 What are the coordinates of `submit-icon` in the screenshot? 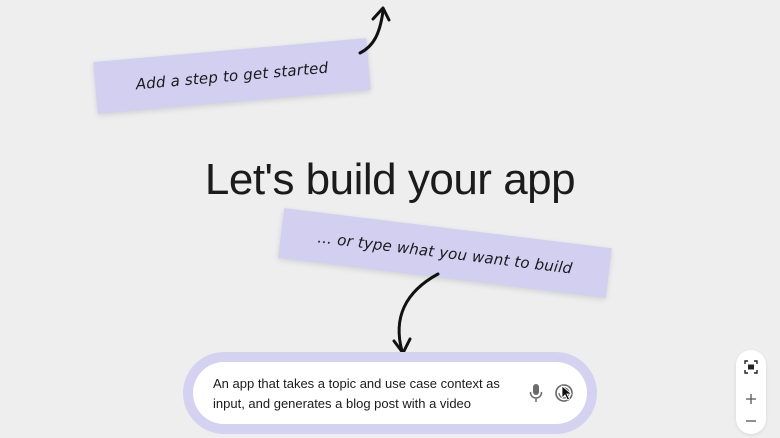 It's located at (564, 393).